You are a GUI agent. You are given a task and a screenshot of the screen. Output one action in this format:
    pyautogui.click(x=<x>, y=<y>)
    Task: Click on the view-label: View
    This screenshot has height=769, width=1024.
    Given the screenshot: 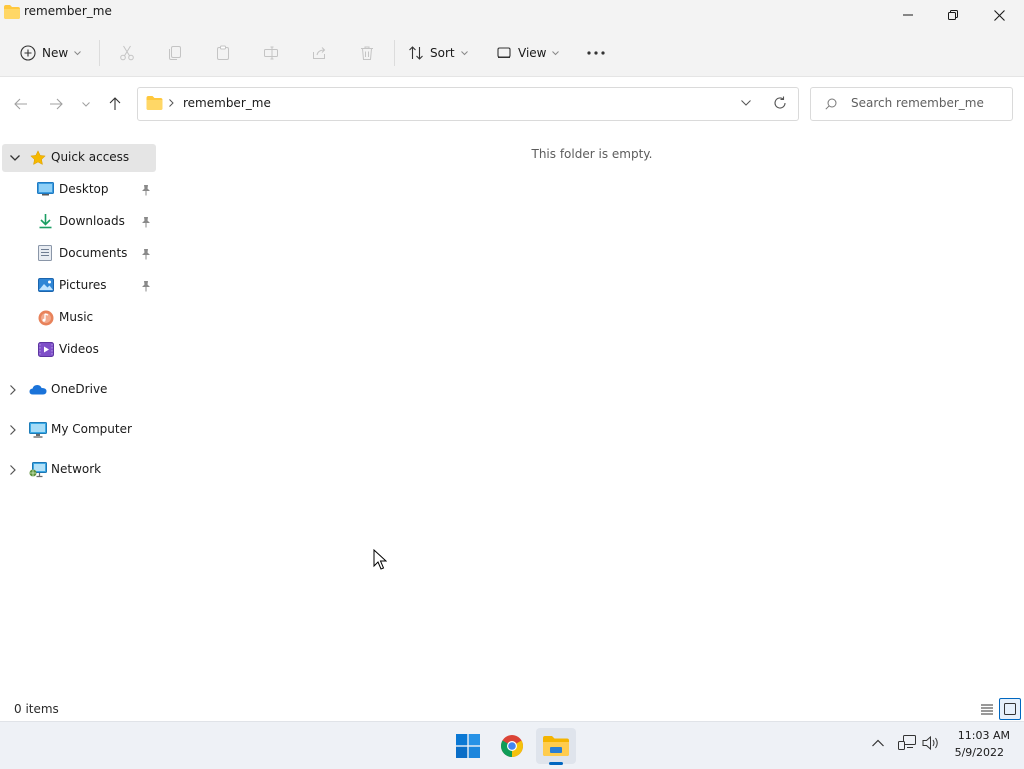 What is the action you would take?
    pyautogui.click(x=532, y=53)
    